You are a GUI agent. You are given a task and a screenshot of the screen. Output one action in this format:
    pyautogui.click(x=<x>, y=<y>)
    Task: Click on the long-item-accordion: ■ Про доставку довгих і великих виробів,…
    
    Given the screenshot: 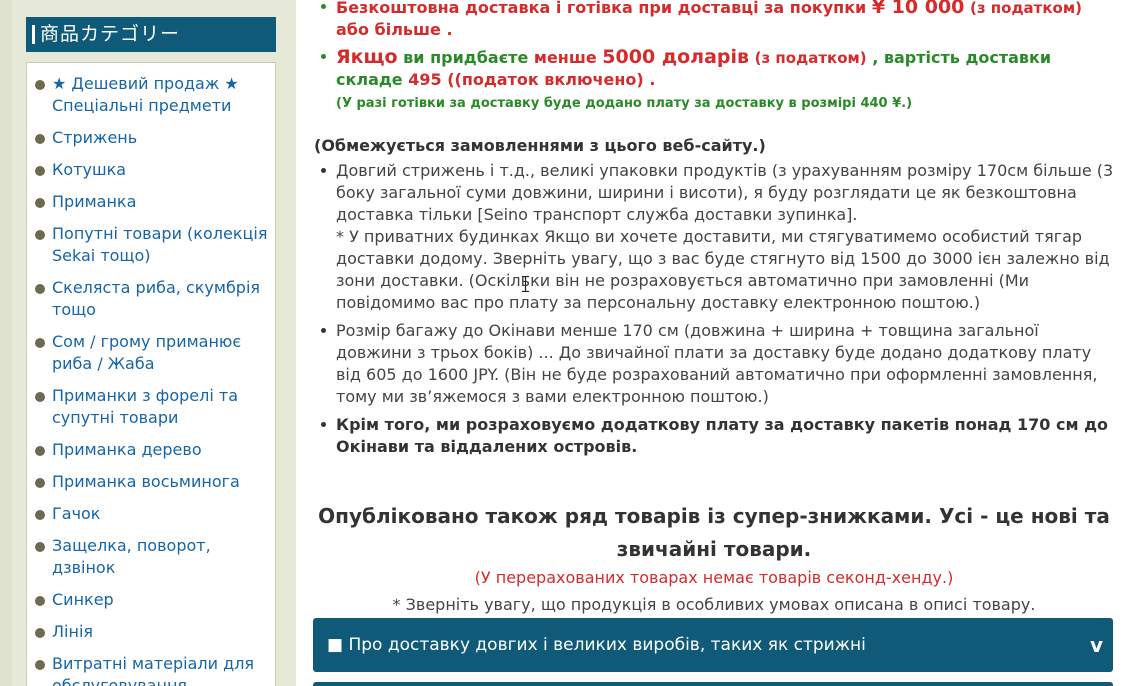 What is the action you would take?
    pyautogui.click(x=713, y=645)
    